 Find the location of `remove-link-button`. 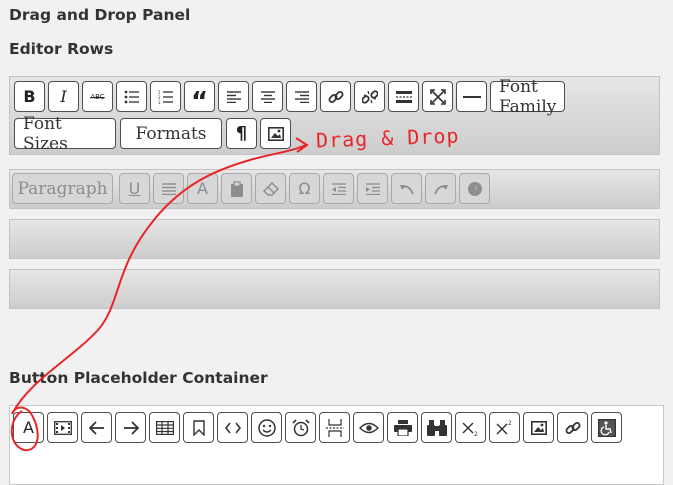

remove-link-button is located at coordinates (369, 96).